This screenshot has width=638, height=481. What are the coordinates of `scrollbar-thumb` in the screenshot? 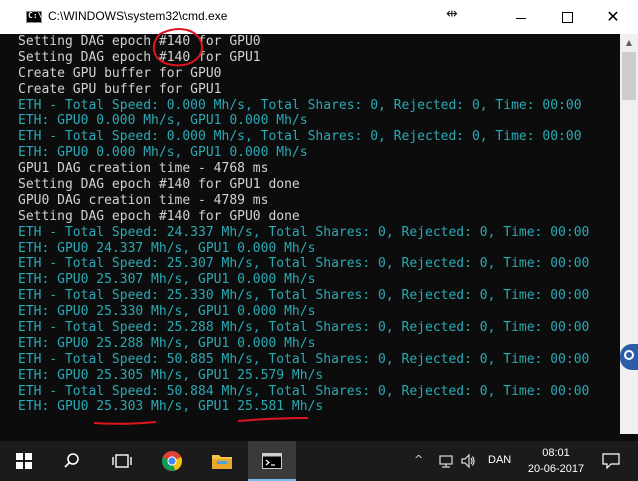 It's located at (629, 76).